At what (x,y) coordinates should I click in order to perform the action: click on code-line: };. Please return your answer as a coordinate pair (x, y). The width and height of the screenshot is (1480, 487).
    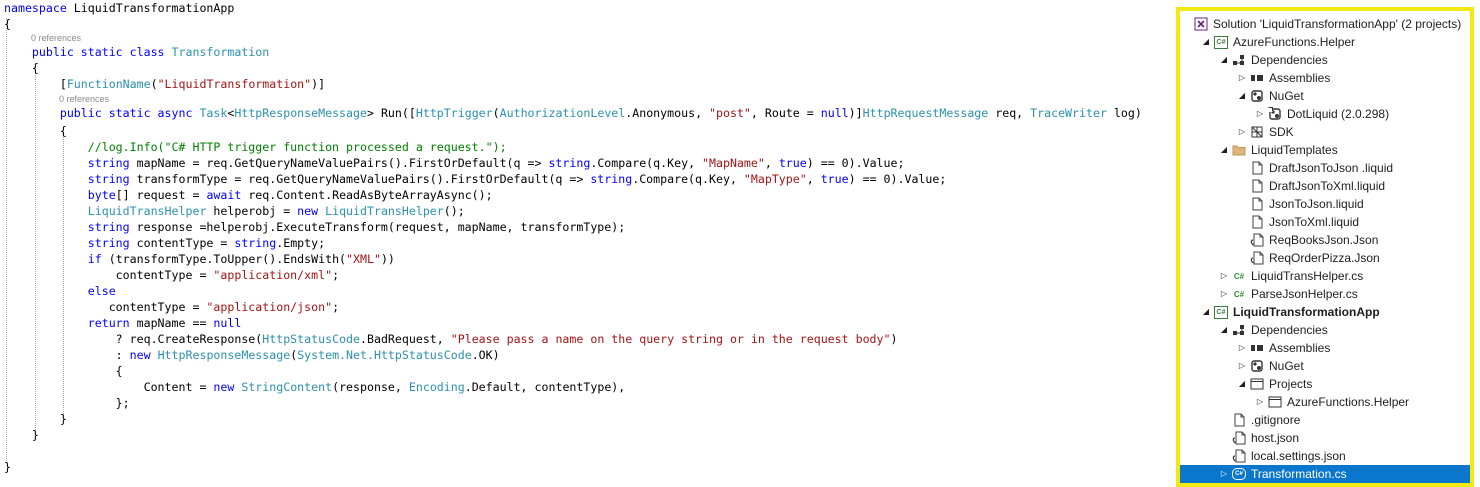
    Looking at the image, I should click on (67, 403).